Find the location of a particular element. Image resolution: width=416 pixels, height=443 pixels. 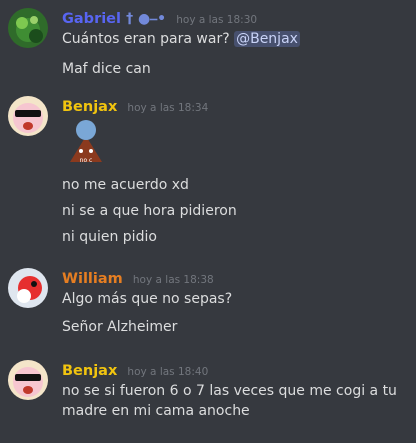

author-badge: † ●⎯• is located at coordinates (146, 19).